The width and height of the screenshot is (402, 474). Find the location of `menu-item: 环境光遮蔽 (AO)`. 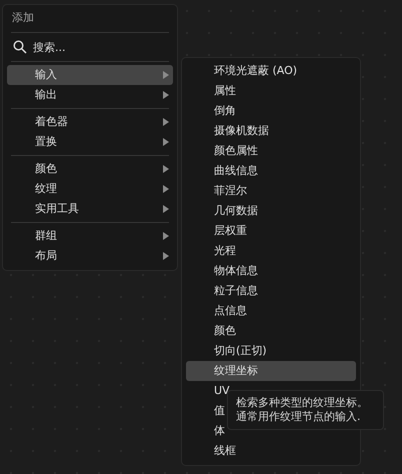

menu-item: 环境光遮蔽 (AO) is located at coordinates (271, 71).